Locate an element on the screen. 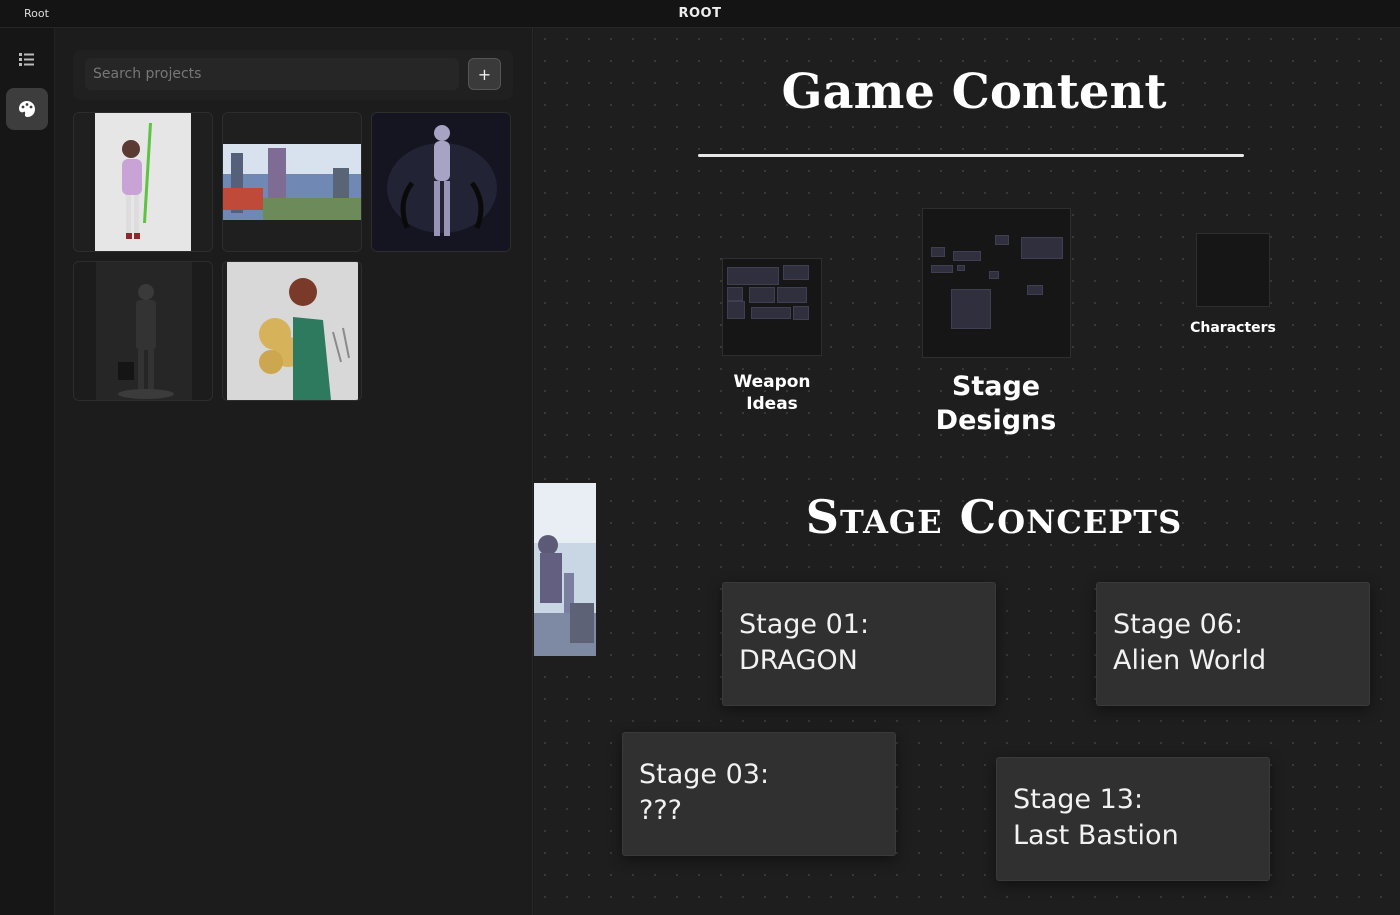 This screenshot has width=1400, height=915. left-rail is located at coordinates (27, 471).